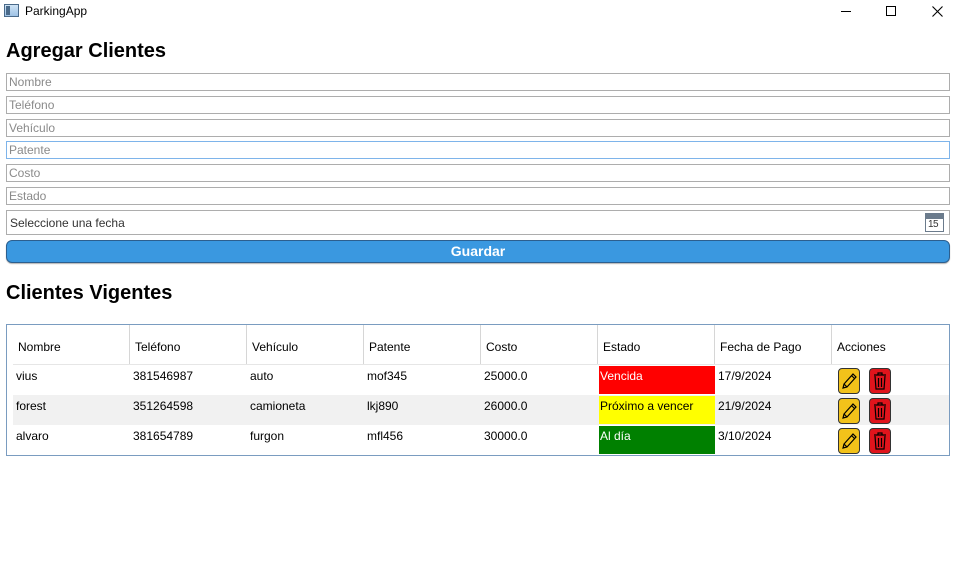  I want to click on column-header-patente: Patente, so click(422, 345).